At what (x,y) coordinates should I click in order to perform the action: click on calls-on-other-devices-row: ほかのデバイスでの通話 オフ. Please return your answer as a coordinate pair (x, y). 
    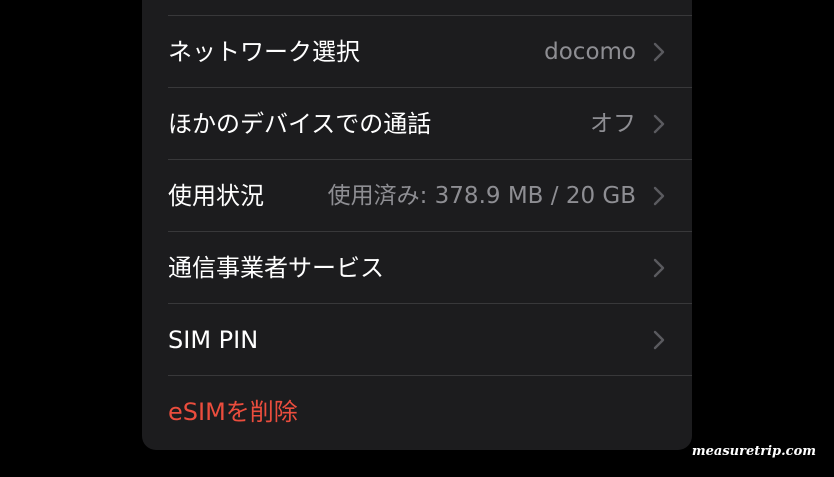
    Looking at the image, I should click on (417, 124).